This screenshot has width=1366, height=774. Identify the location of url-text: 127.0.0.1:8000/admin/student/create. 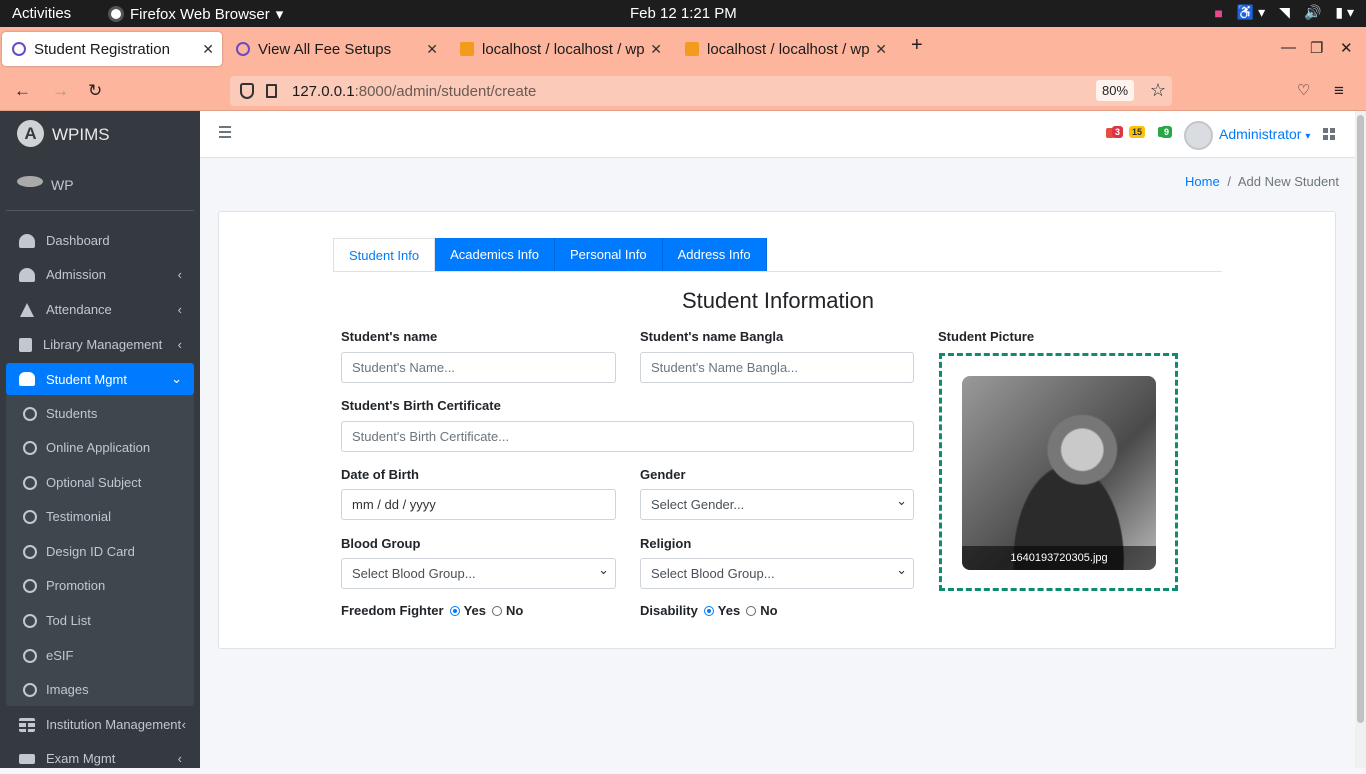
(414, 91).